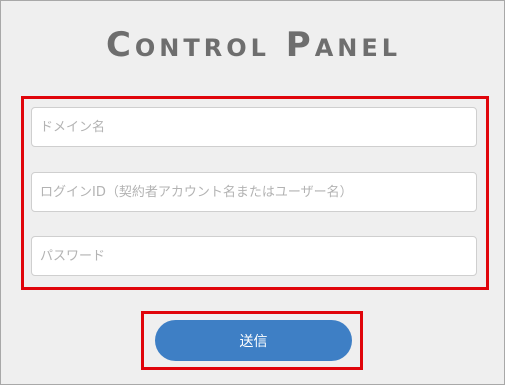 The width and height of the screenshot is (505, 385). Describe the element at coordinates (253, 45) in the screenshot. I see `page-title: Control Panel` at that location.